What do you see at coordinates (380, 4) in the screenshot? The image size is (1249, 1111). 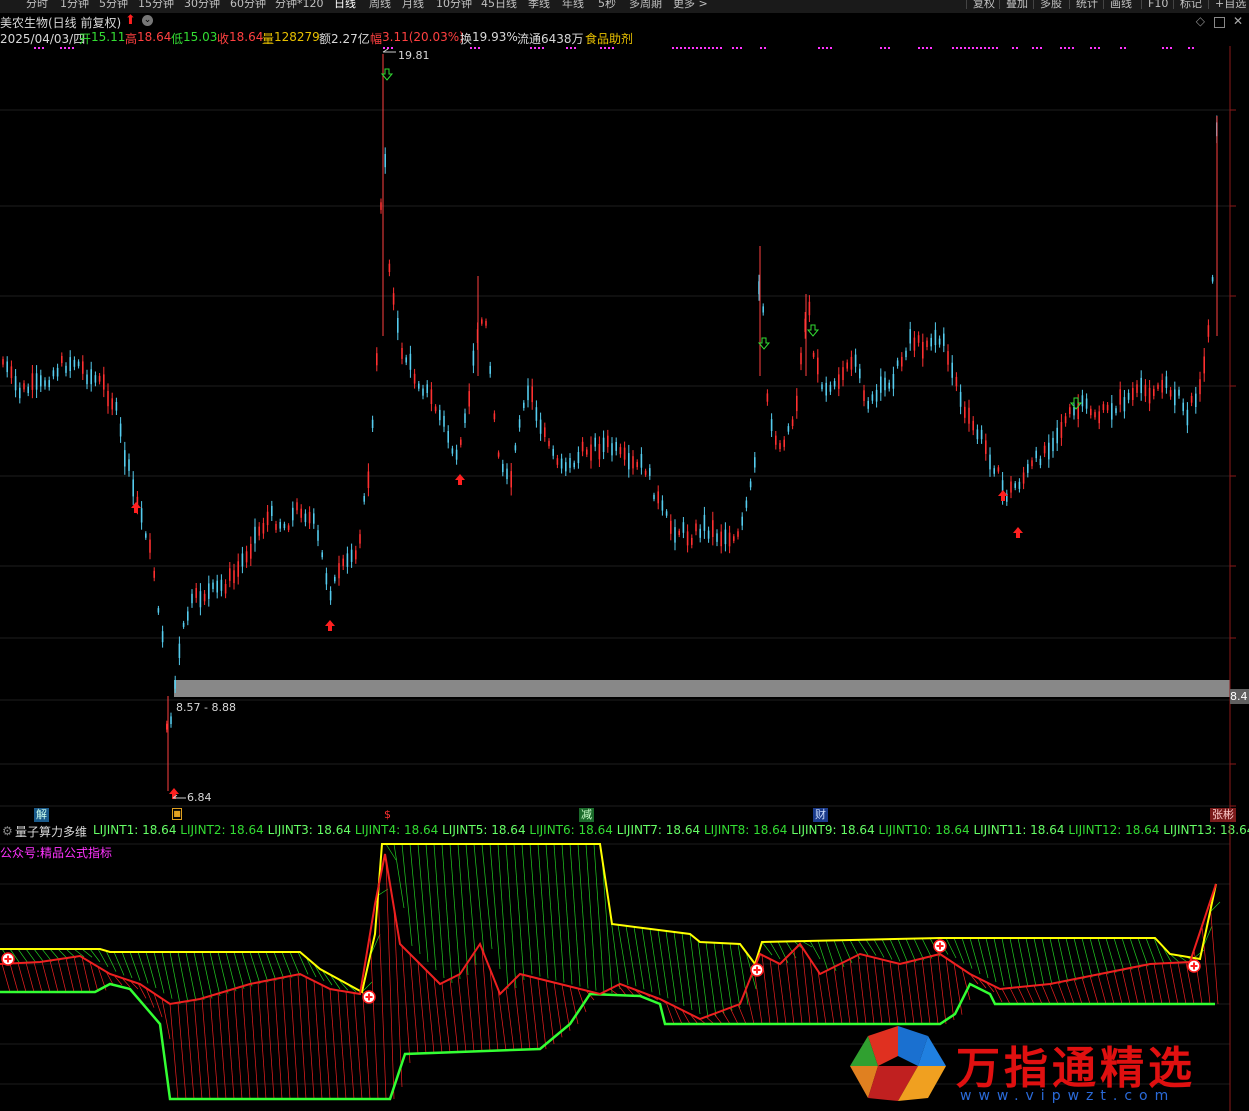 I see `period-tab-8: 周线` at bounding box center [380, 4].